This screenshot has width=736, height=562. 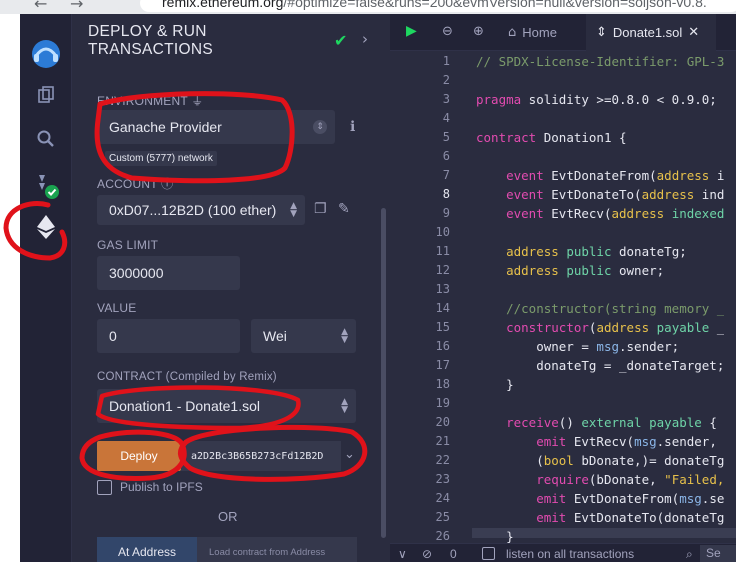 What do you see at coordinates (442, 308) in the screenshot?
I see `line-number: 14` at bounding box center [442, 308].